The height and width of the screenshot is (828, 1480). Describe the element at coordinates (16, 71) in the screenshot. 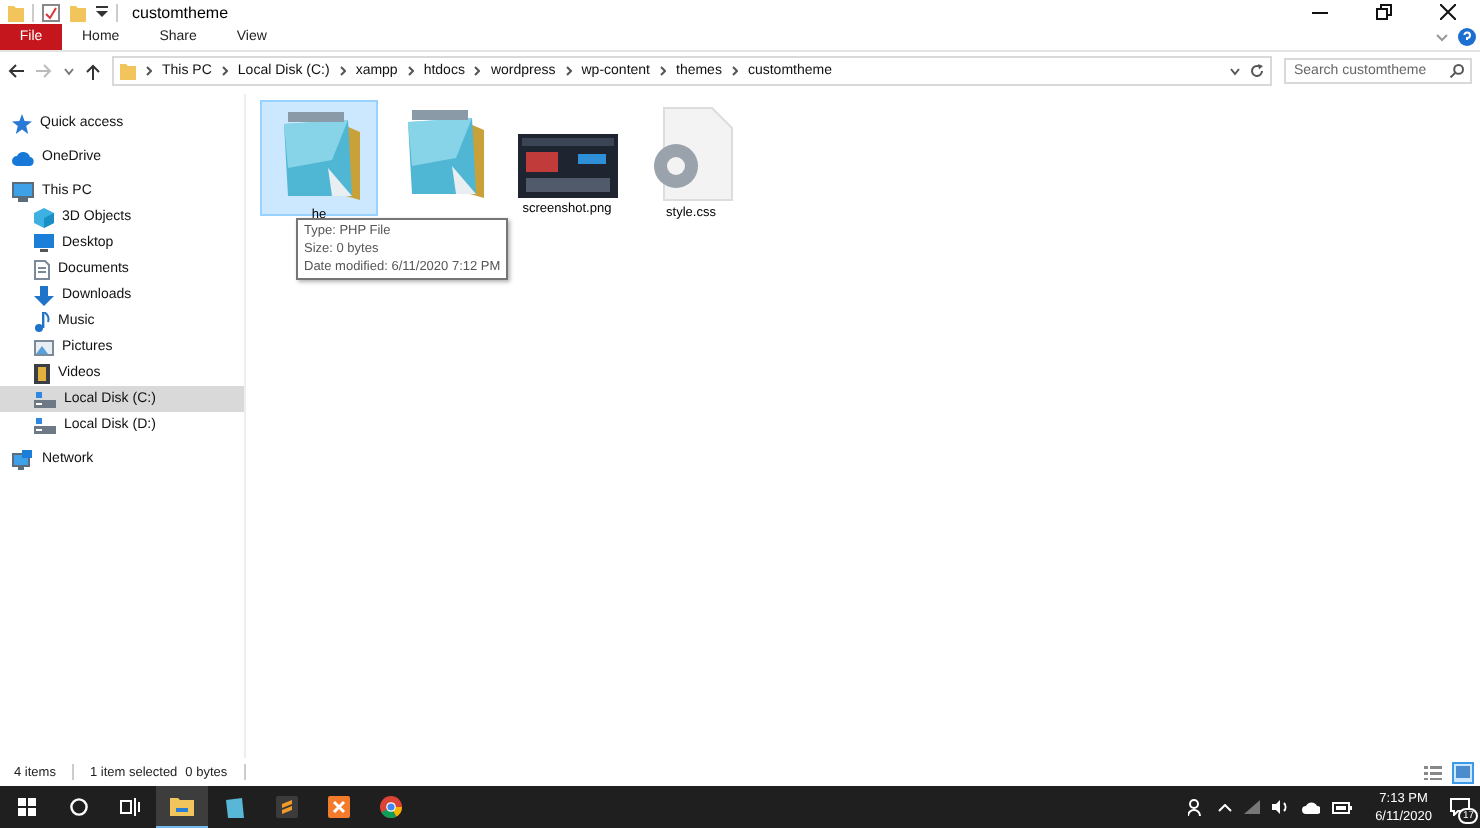

I see `back-arrow-icon` at that location.